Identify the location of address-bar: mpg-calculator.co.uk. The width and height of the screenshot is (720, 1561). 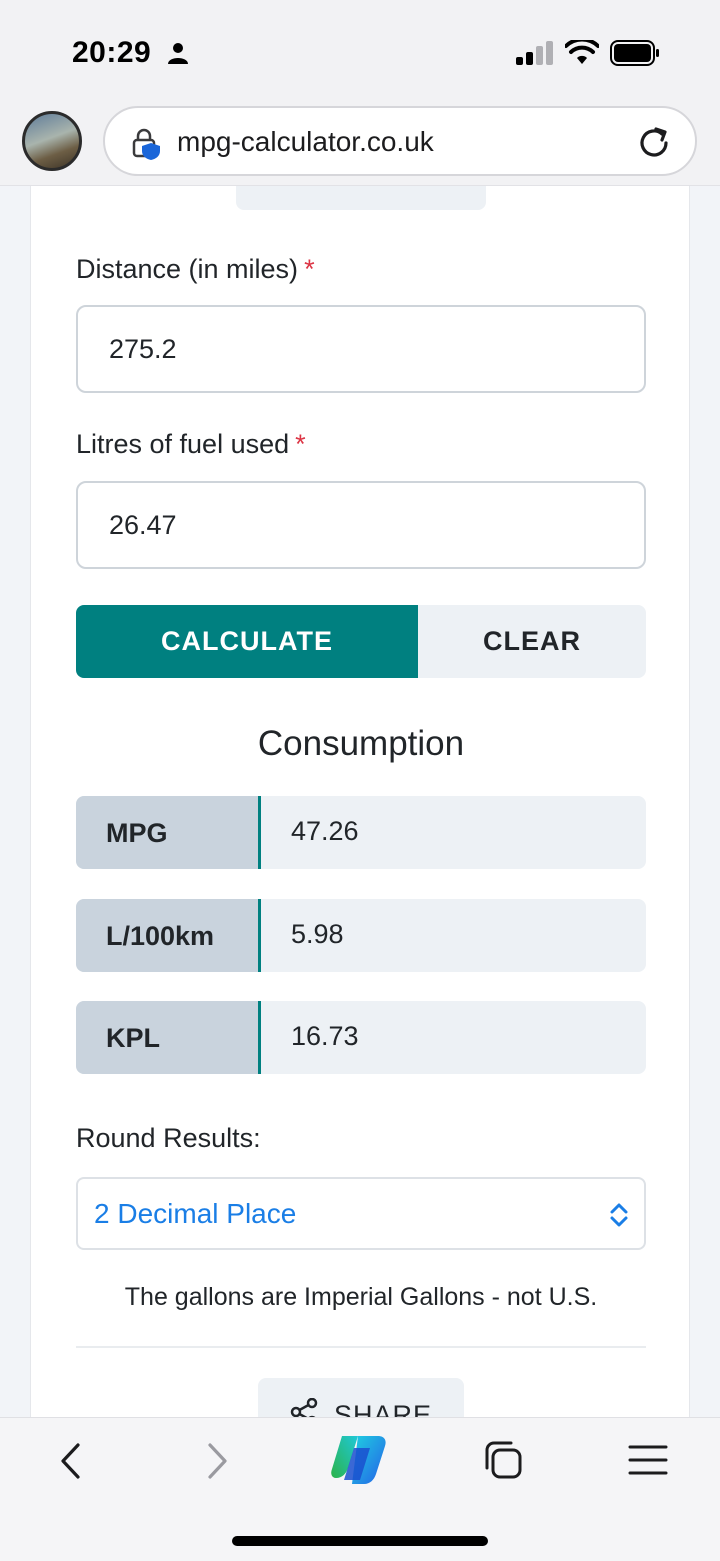
(400, 141).